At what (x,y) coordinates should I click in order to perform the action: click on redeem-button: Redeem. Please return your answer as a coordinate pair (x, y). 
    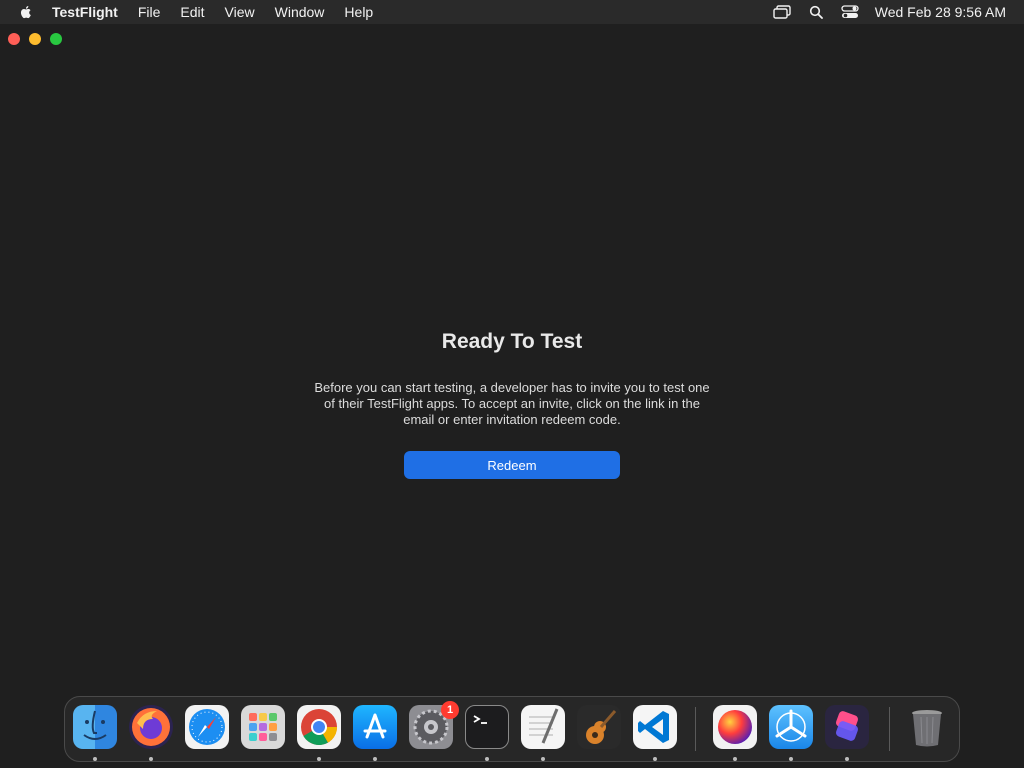
    Looking at the image, I should click on (512, 465).